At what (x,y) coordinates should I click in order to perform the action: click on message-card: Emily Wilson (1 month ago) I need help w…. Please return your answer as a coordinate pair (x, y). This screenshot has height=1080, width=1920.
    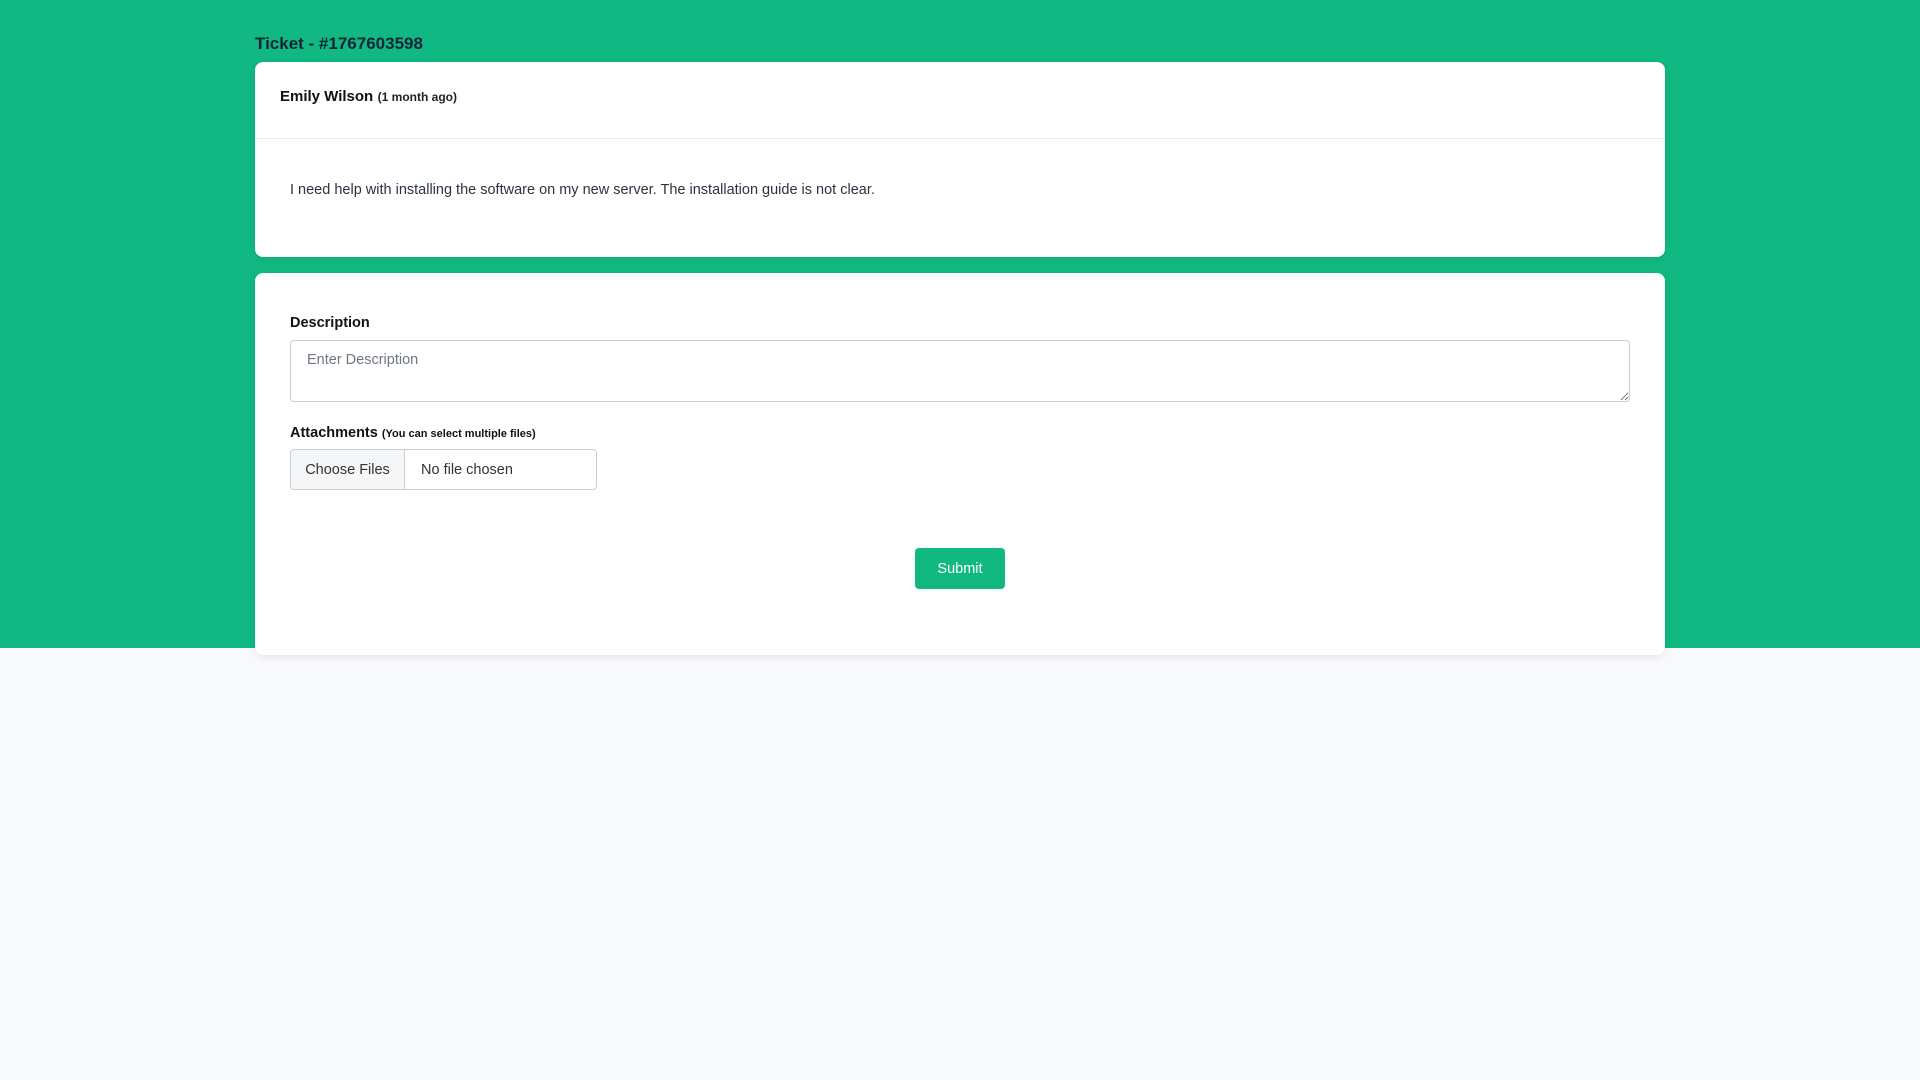
    Looking at the image, I should click on (960, 159).